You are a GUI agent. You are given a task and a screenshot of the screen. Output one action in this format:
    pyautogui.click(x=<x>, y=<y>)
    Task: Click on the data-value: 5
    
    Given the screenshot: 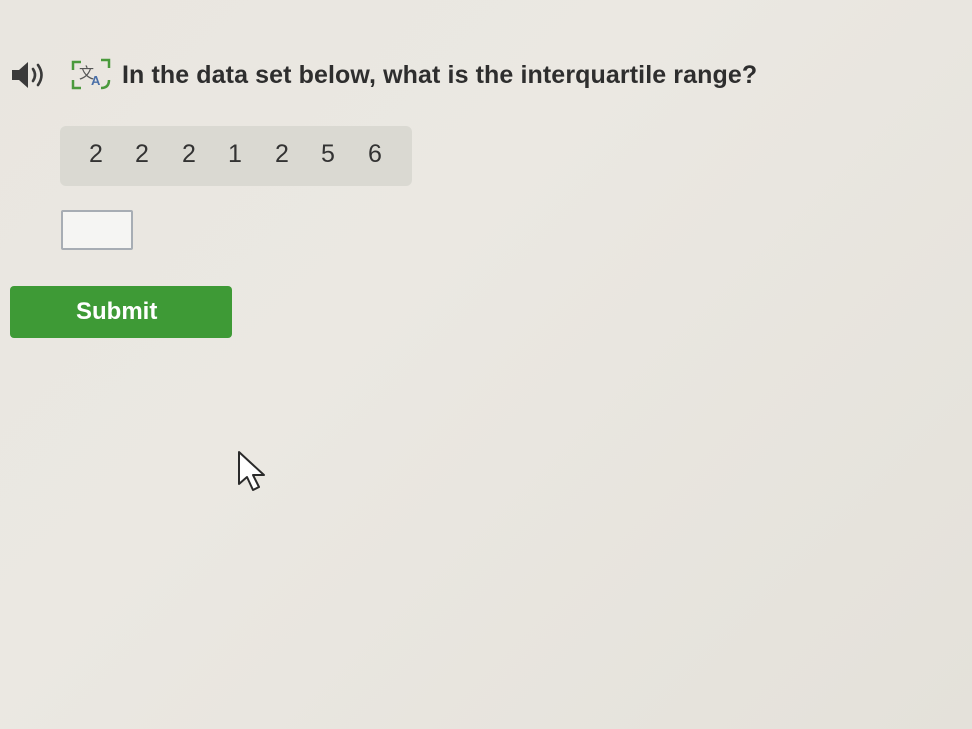 What is the action you would take?
    pyautogui.click(x=328, y=154)
    